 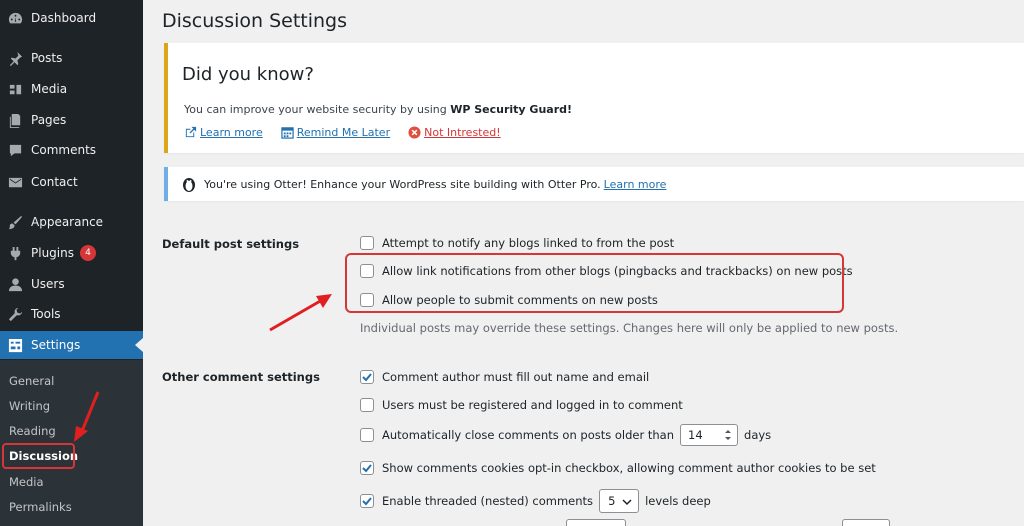 What do you see at coordinates (64, 18) in the screenshot?
I see `menu-label: Dashboard` at bounding box center [64, 18].